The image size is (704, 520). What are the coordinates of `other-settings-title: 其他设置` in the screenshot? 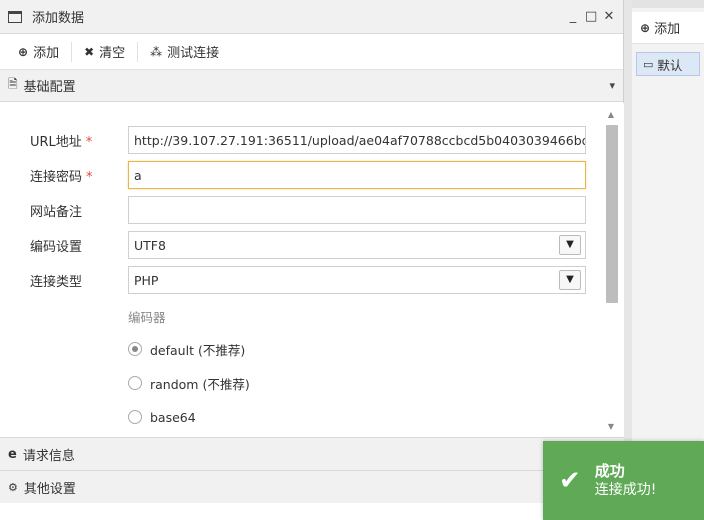 It's located at (49, 489).